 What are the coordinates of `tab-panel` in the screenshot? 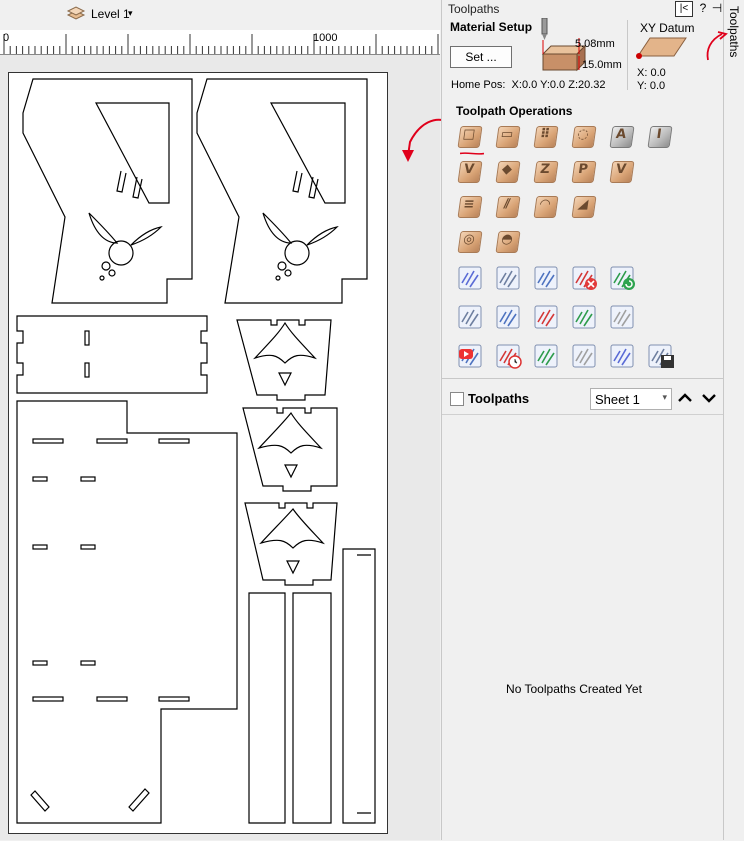 It's located at (112, 354).